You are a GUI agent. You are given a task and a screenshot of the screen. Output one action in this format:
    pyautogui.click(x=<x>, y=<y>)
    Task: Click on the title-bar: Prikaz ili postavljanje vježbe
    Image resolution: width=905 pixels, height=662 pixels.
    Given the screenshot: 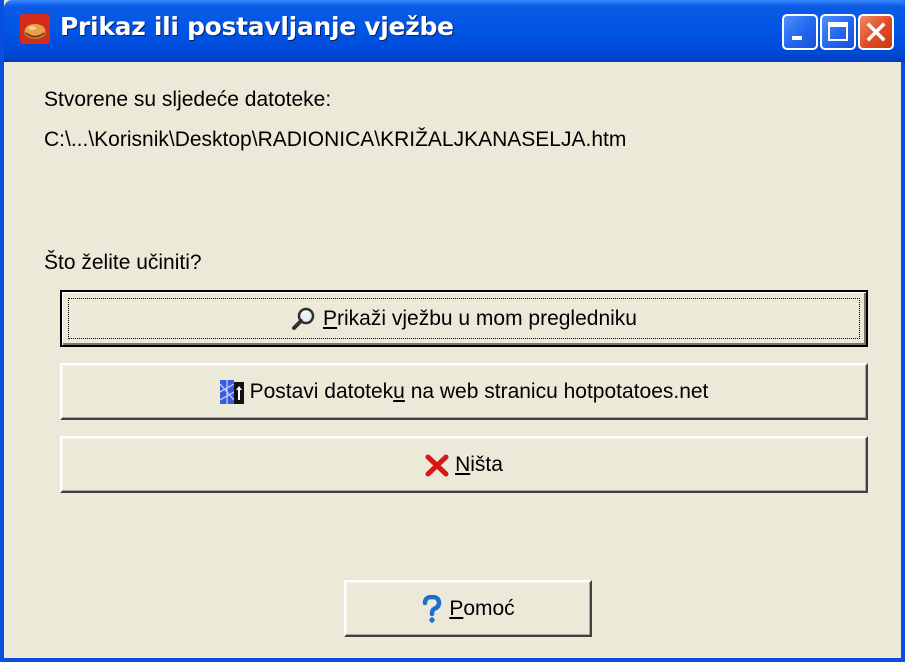 What is the action you would take?
    pyautogui.click(x=454, y=31)
    